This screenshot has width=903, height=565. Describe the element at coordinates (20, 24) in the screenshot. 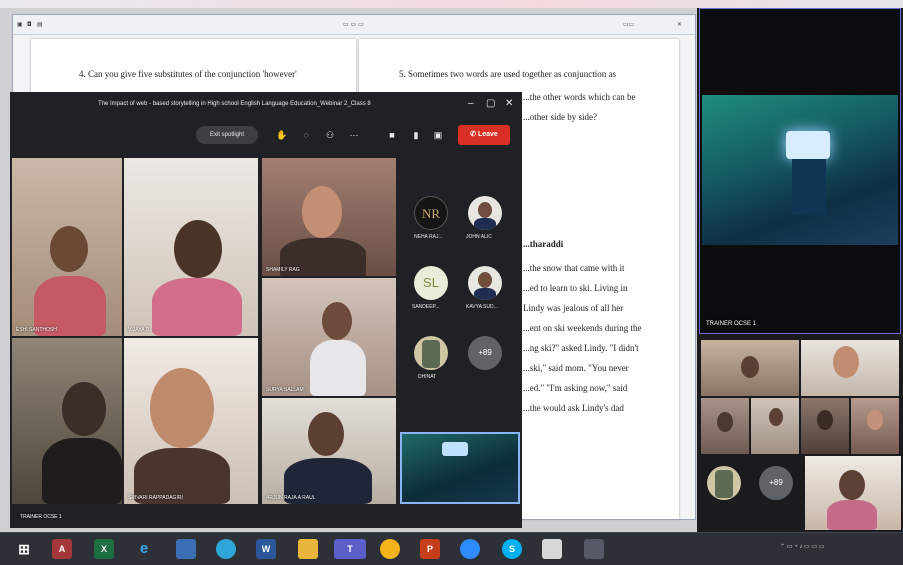

I see `app-icon: ▣` at that location.